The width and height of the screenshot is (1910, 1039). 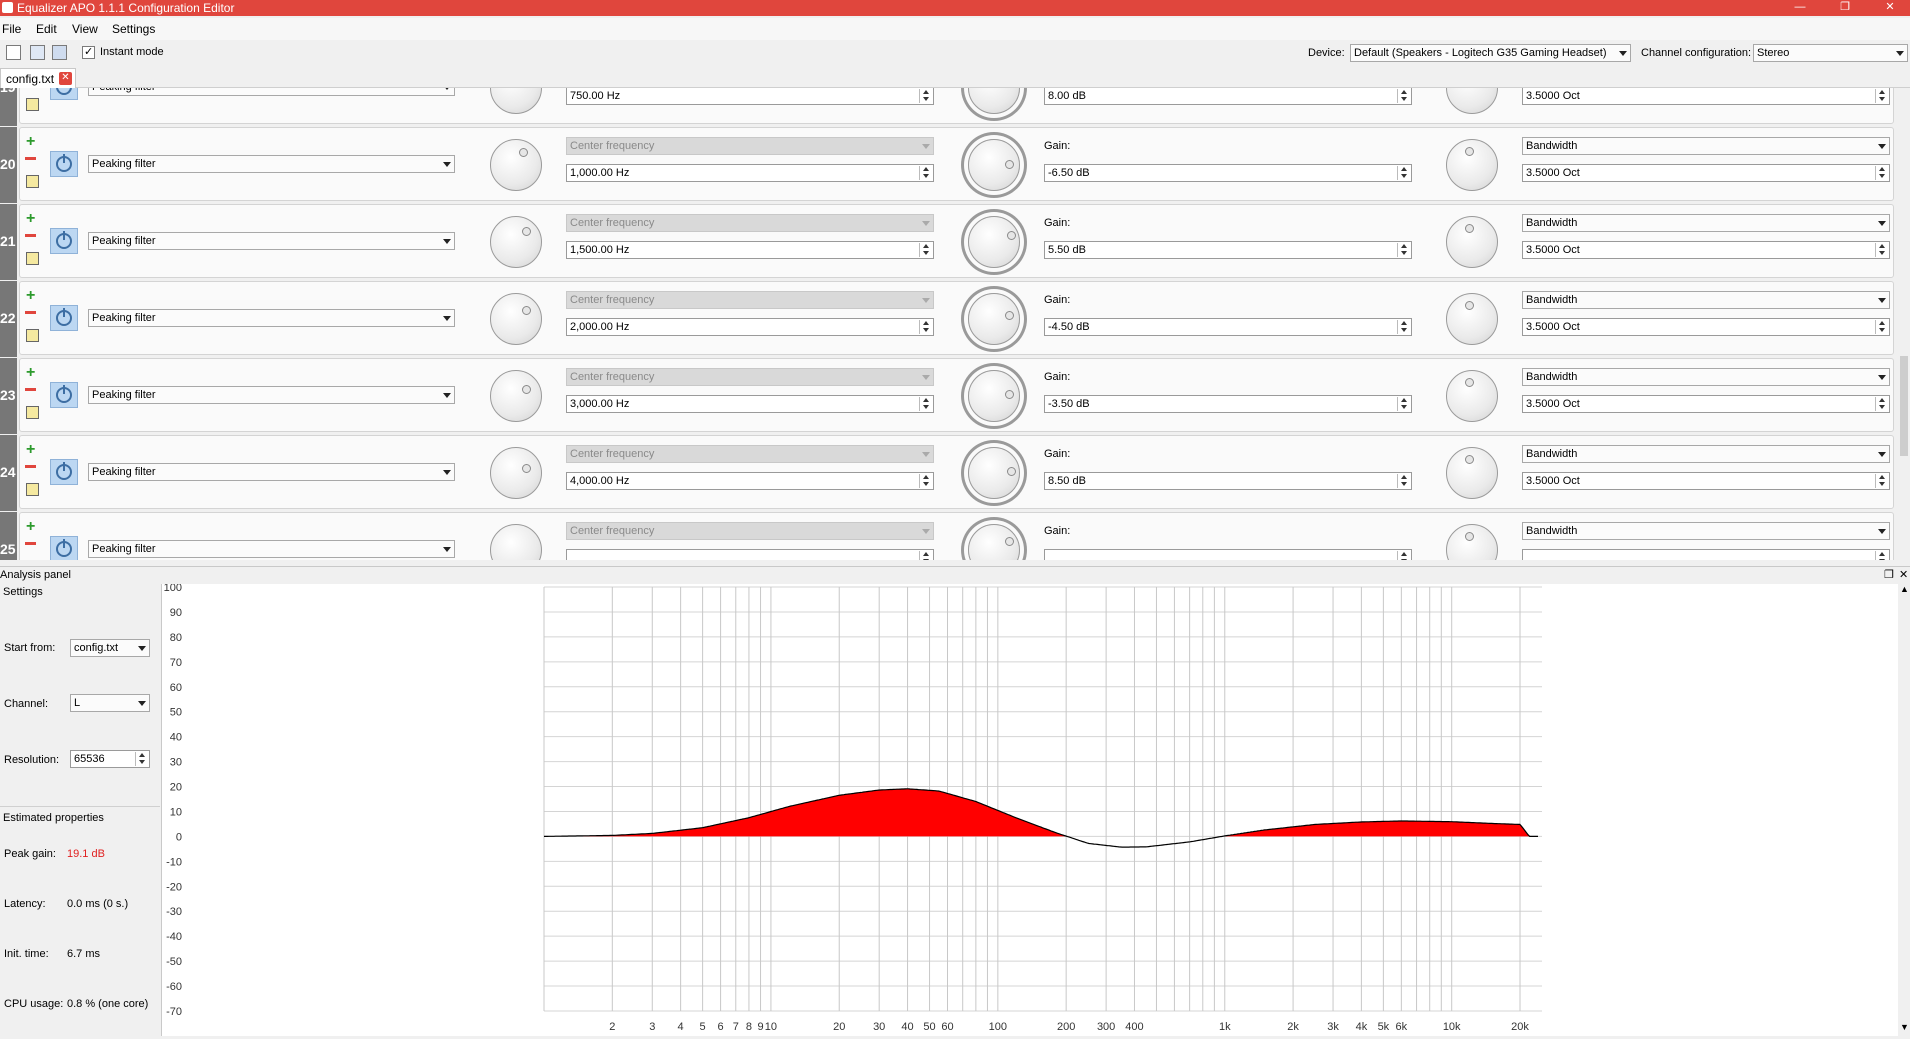 I want to click on frequency-spinbox: 3,000.00 Hz, so click(x=750, y=404).